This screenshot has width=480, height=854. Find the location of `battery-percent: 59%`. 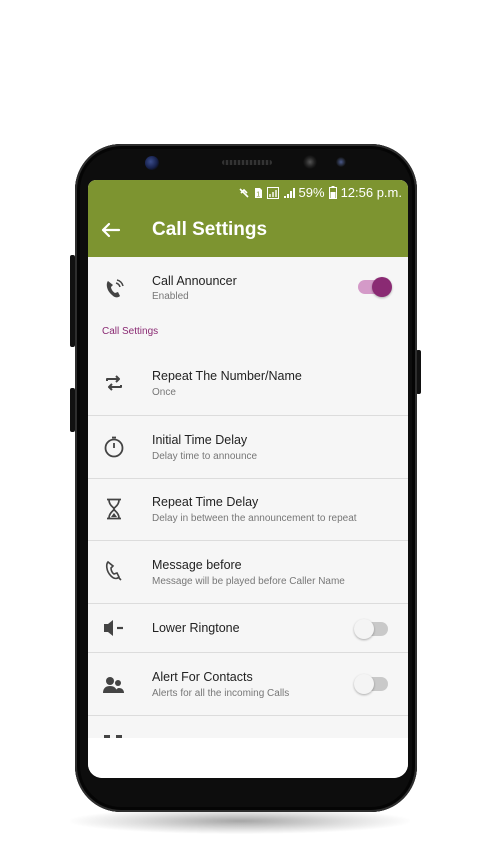

battery-percent: 59% is located at coordinates (311, 192).